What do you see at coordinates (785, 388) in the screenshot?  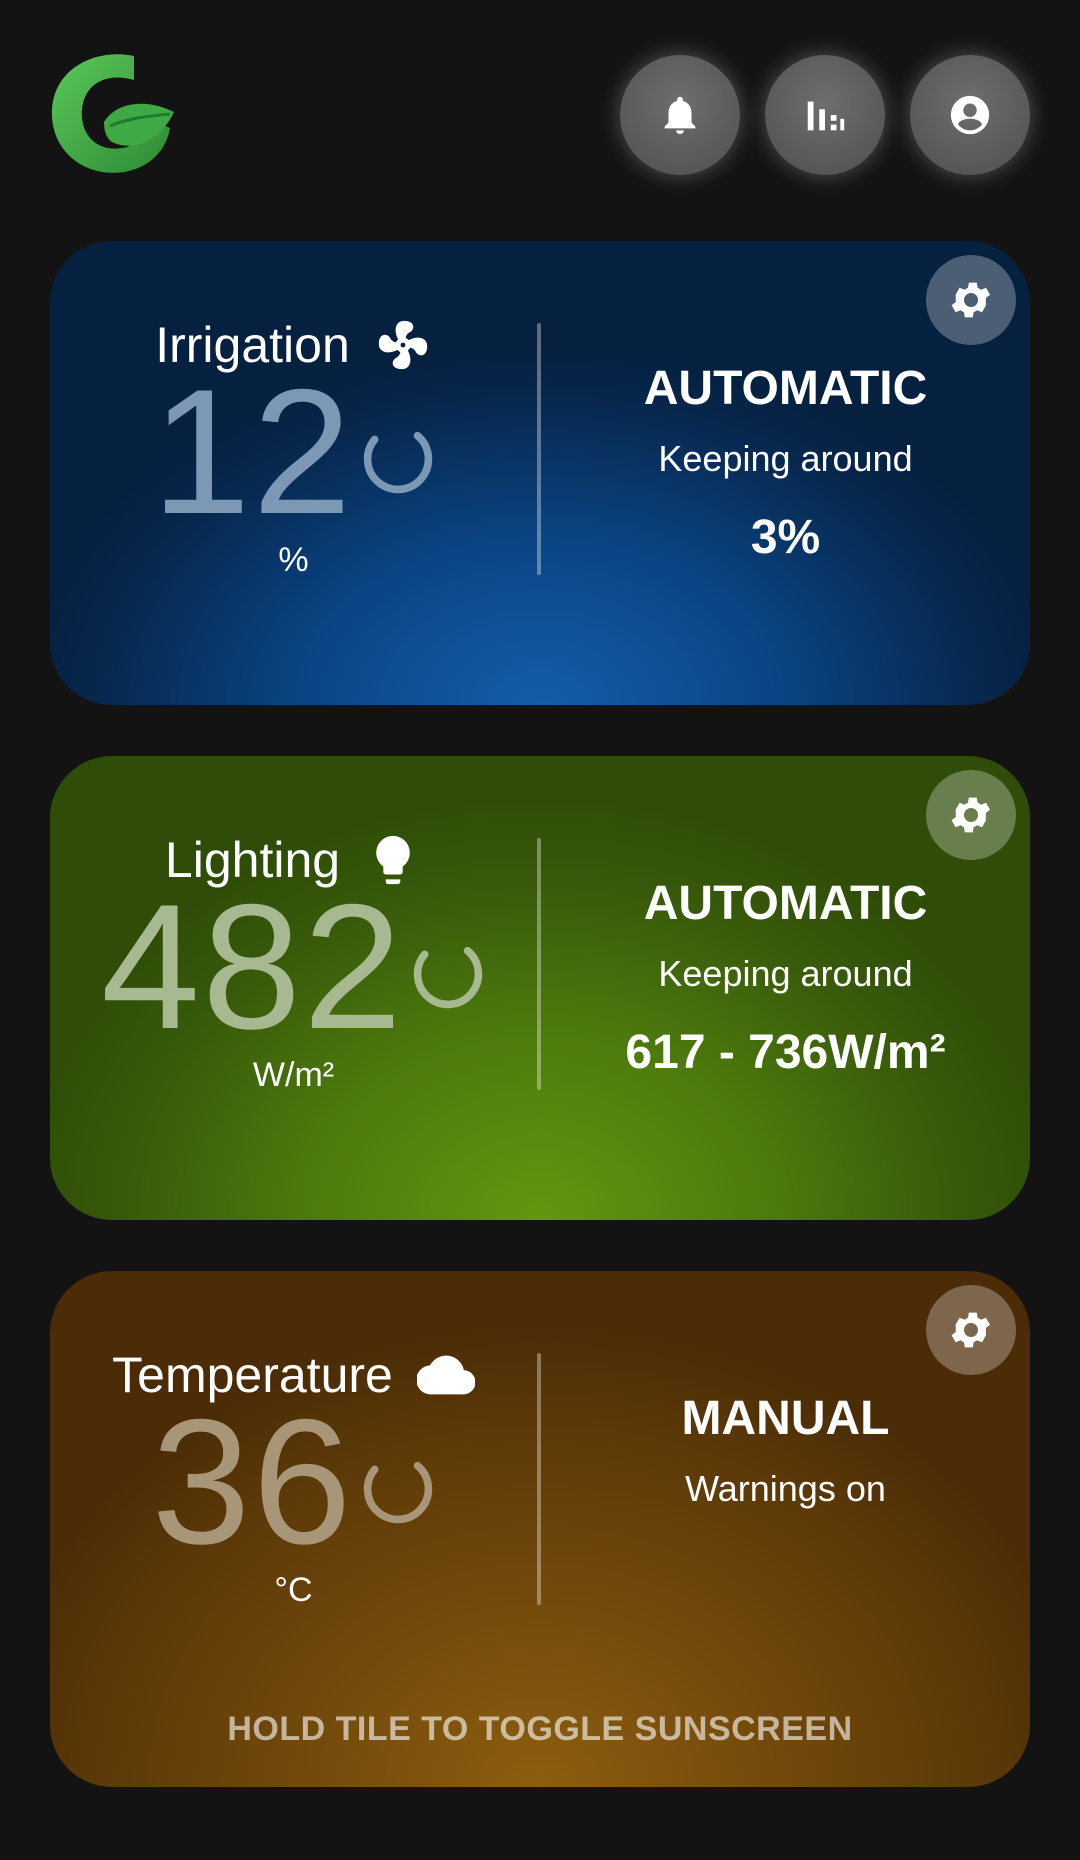 I see `irrigation-mode: AUTOMATIC` at bounding box center [785, 388].